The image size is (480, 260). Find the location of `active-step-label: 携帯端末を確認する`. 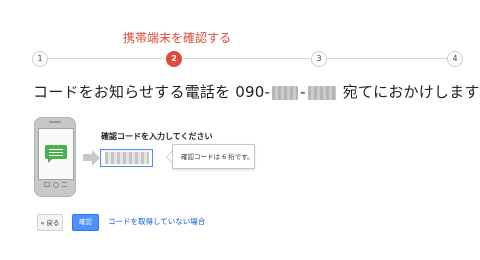

active-step-label: 携帯端末を確認する is located at coordinates (177, 38).